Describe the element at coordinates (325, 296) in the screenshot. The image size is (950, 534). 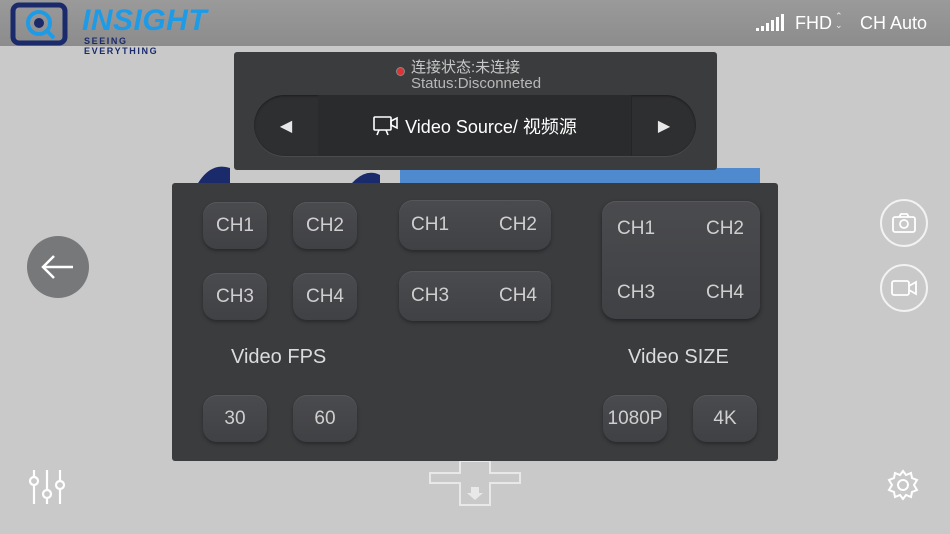
I see `ch4-button: CH4` at that location.